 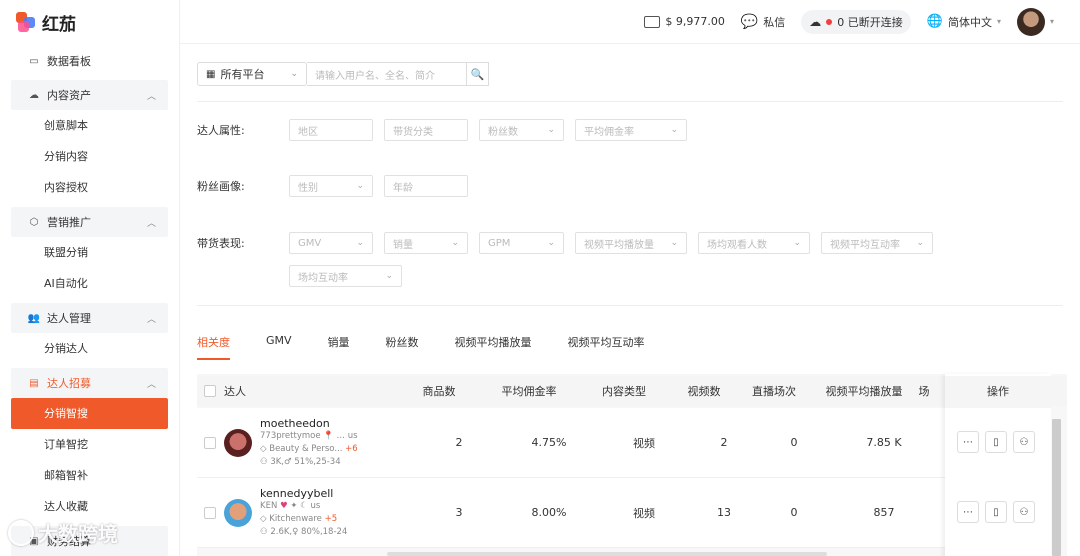 I want to click on tab-avg-video-views: 视频平均播放量, so click(x=493, y=347).